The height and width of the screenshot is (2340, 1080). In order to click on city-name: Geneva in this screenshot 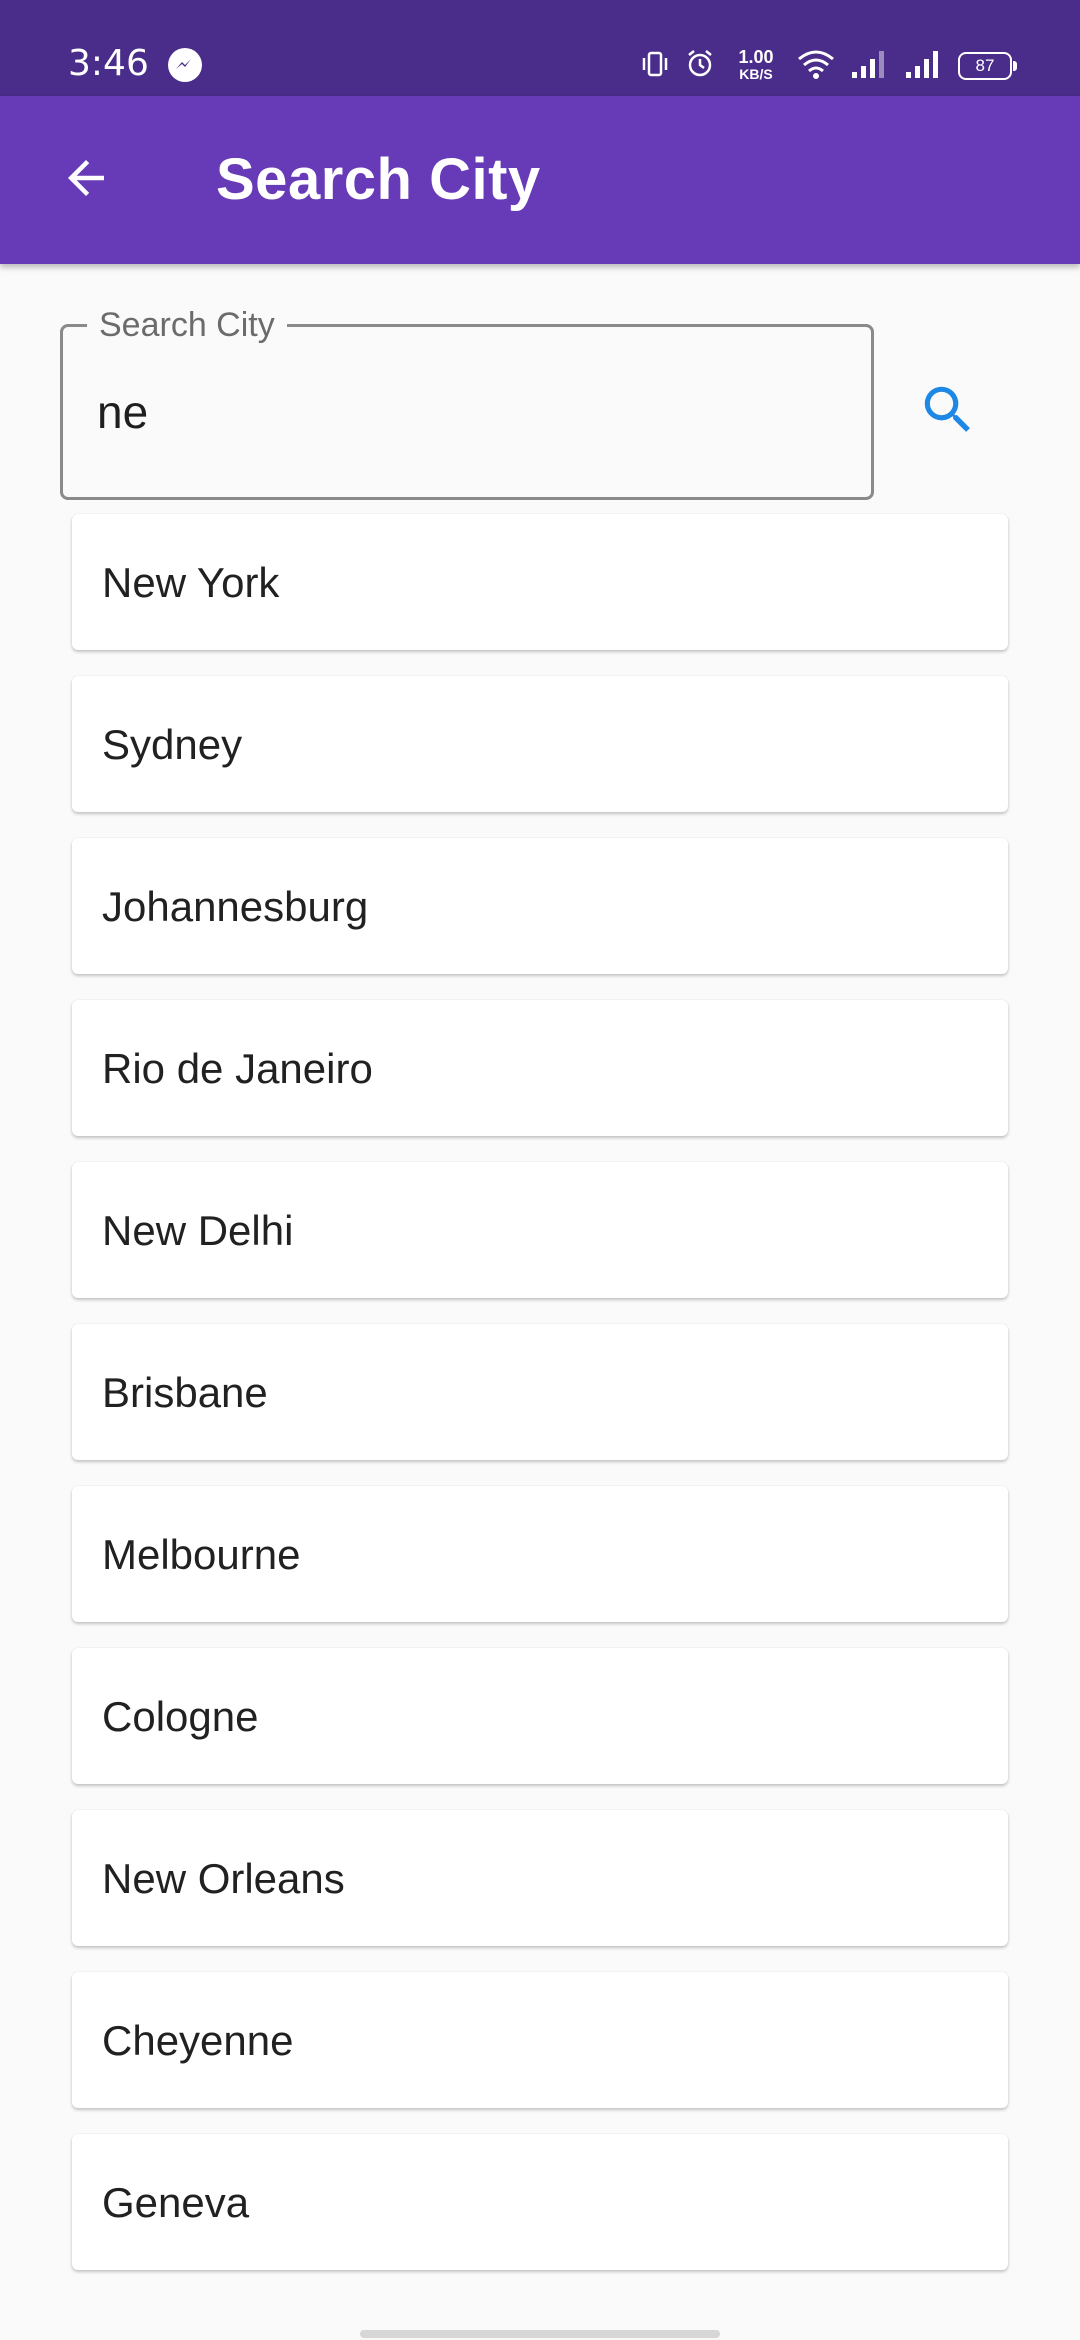, I will do `click(176, 2202)`.